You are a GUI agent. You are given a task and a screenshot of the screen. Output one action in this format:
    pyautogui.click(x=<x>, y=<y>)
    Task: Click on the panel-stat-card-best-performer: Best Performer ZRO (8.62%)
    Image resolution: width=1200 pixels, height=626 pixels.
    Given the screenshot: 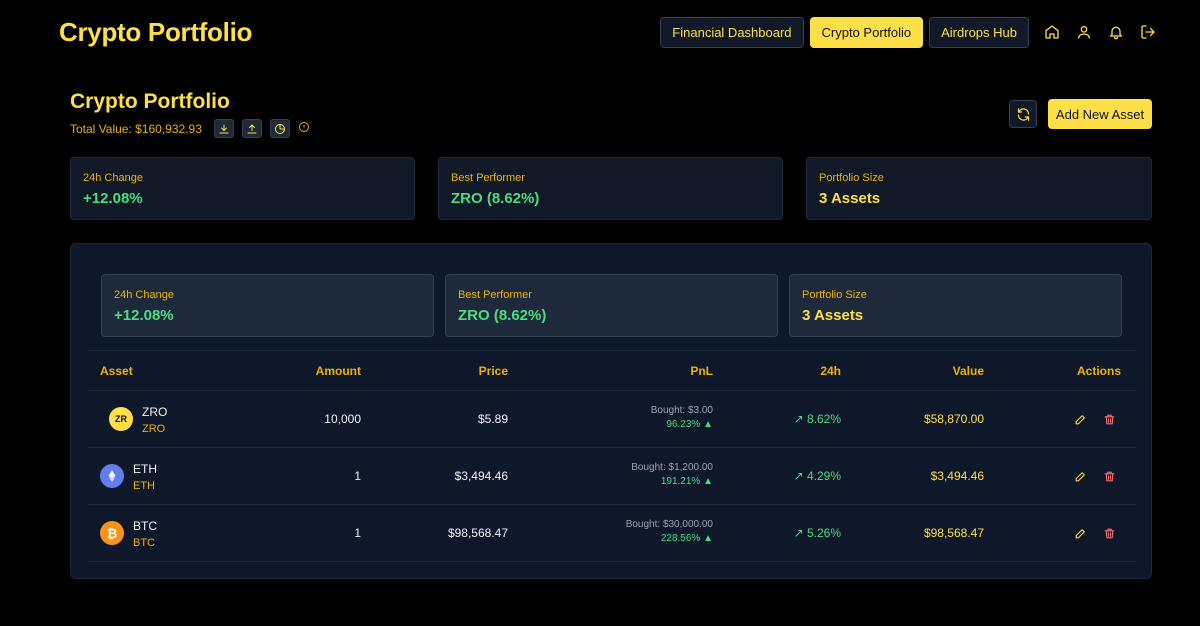 What is the action you would take?
    pyautogui.click(x=611, y=305)
    